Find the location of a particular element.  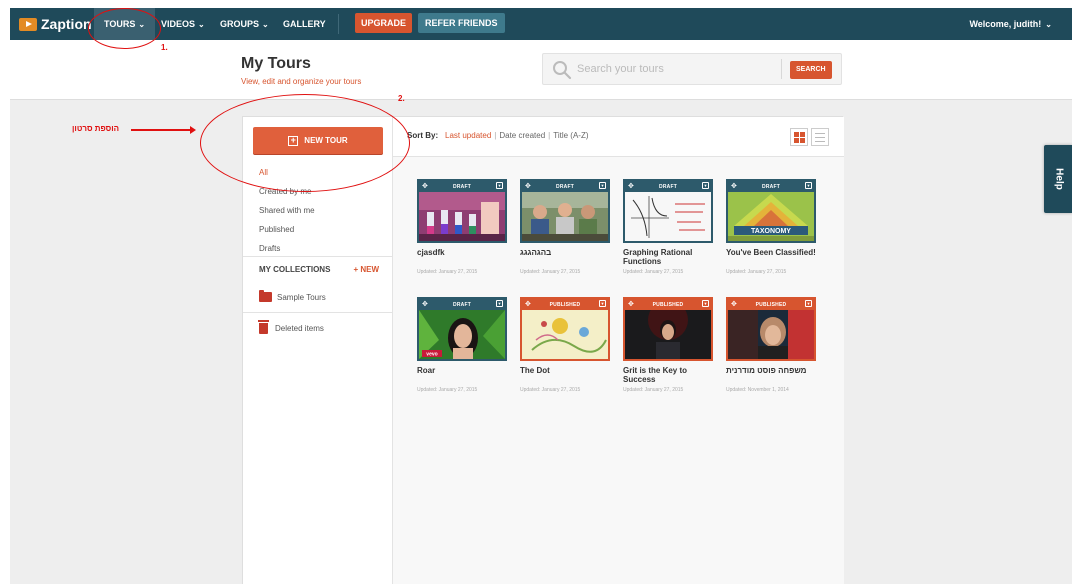

page-title: My Tours is located at coordinates (276, 63).